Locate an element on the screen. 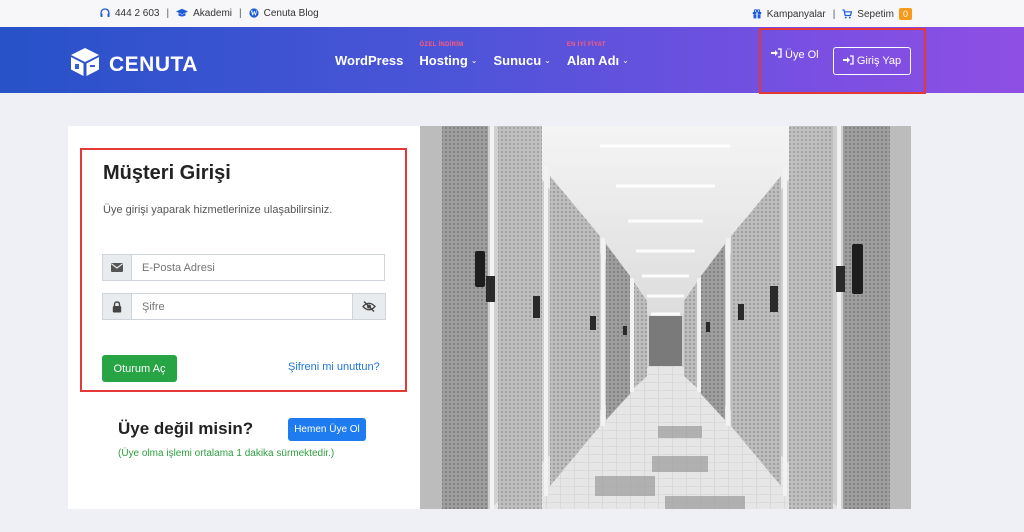  envelope-icon is located at coordinates (116, 267).